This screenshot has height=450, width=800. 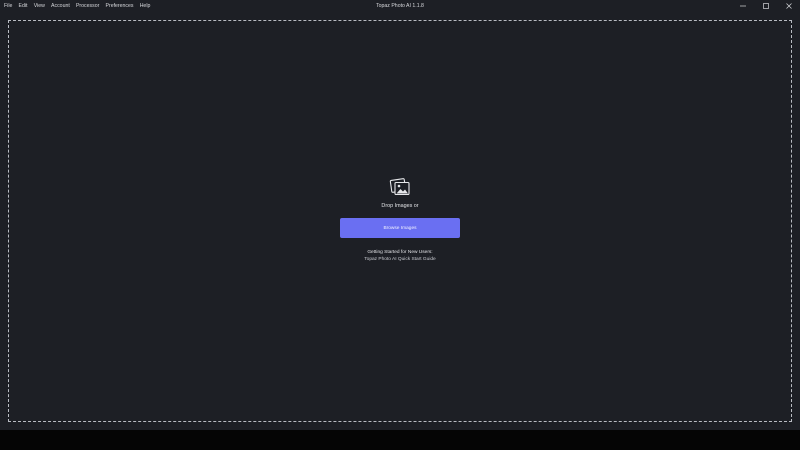 I want to click on window-controls, so click(x=765, y=6).